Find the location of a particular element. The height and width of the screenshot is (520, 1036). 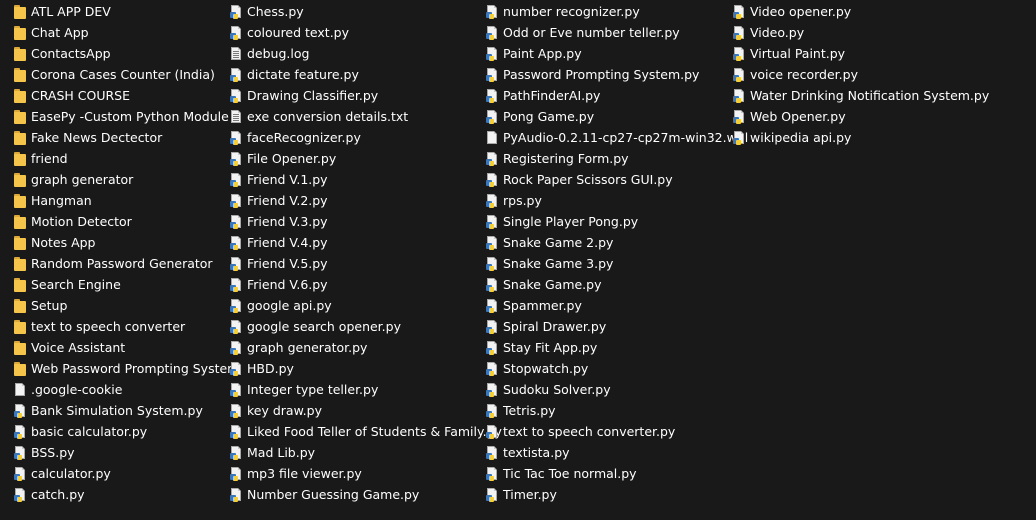

file-item: Paint App.py is located at coordinates (617, 53).